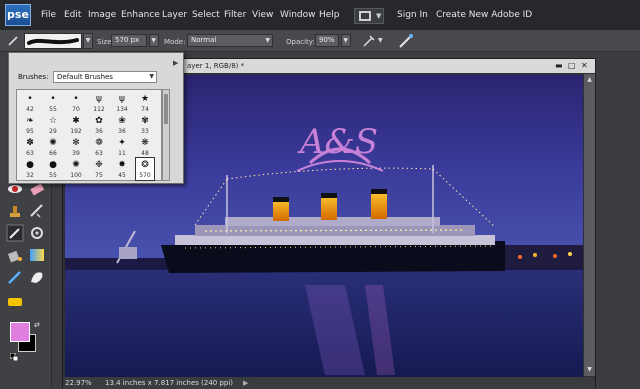 The image size is (640, 389). I want to click on brush-preset: ❧ 95, so click(30, 125).